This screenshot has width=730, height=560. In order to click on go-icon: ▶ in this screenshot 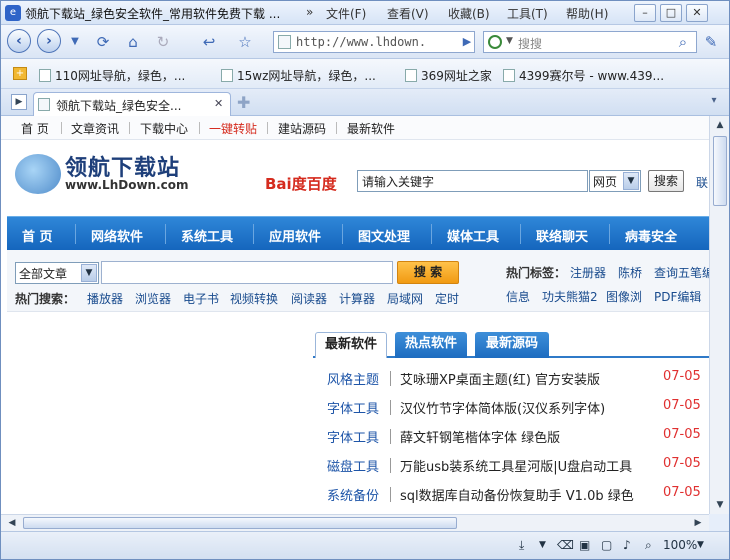, I will do `click(467, 42)`.